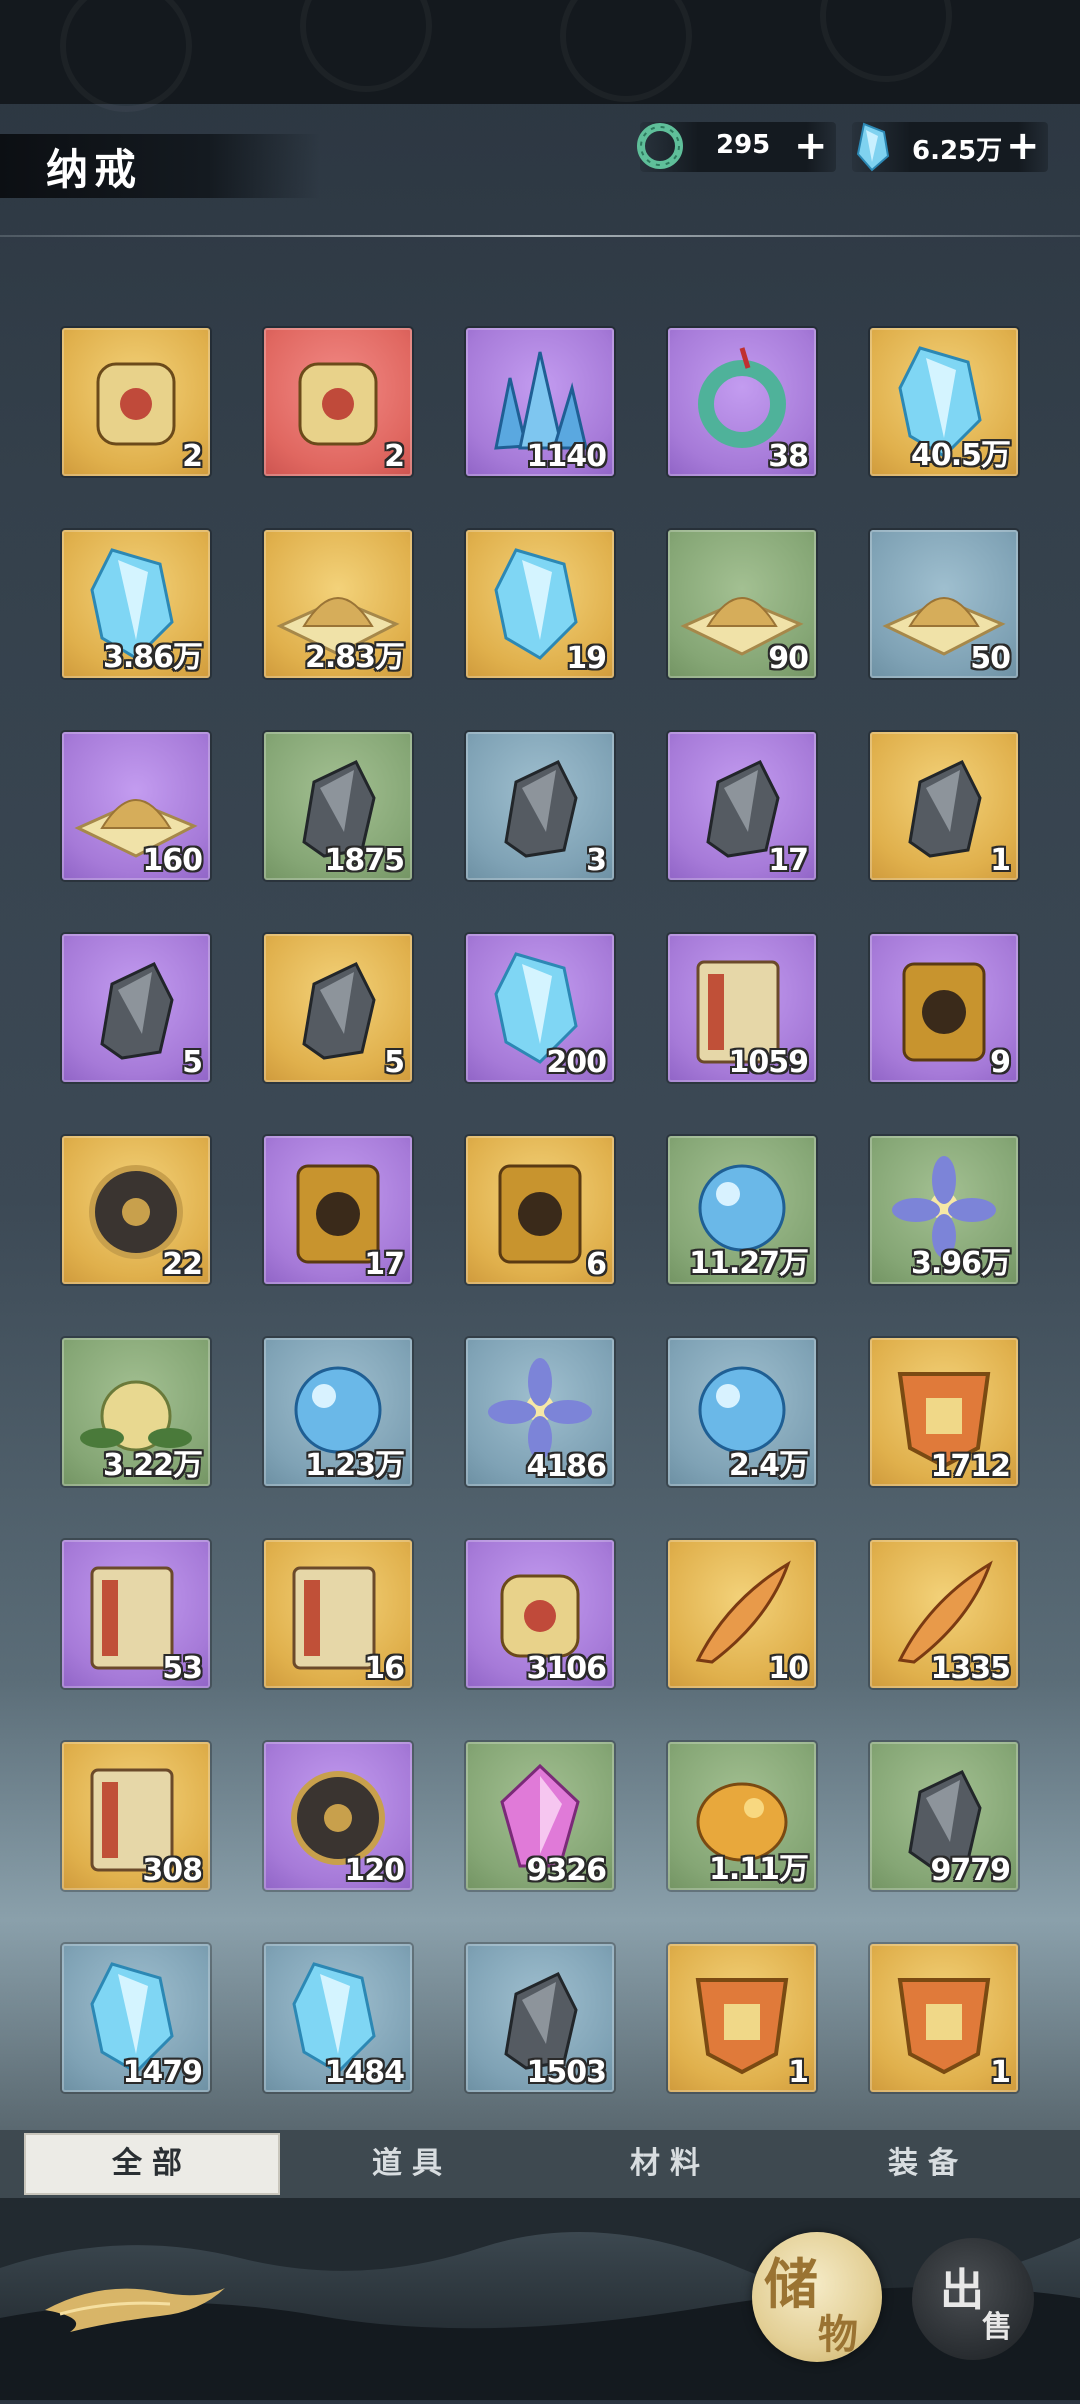  I want to click on inventory-item: 1484, so click(338, 2018).